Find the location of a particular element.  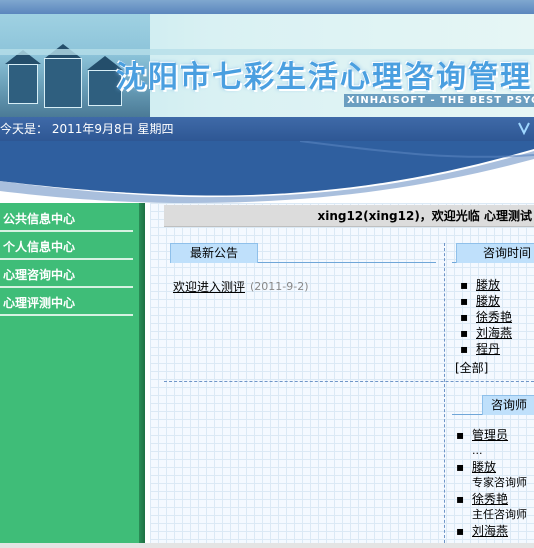

row-divider is located at coordinates (349, 381).